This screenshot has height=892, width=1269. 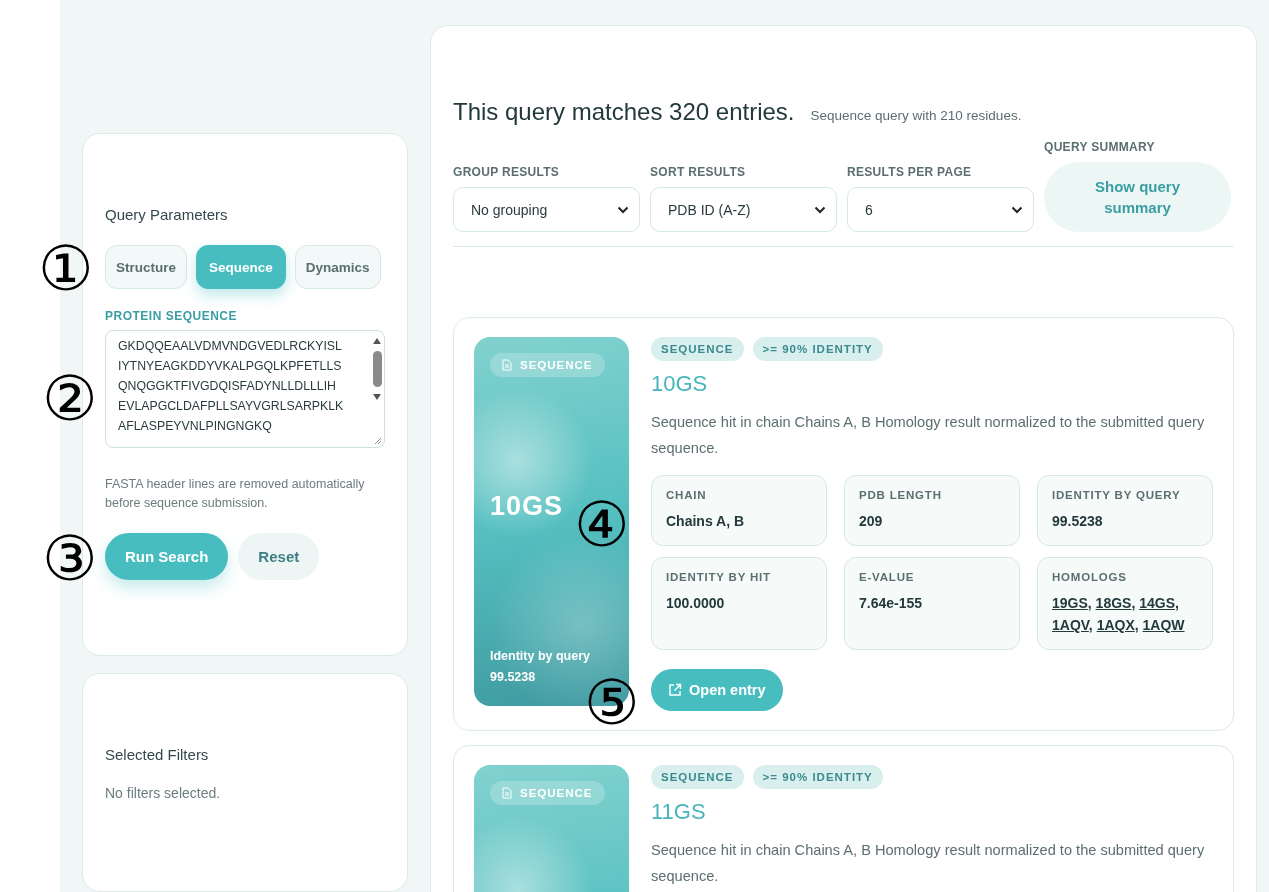 What do you see at coordinates (66, 269) in the screenshot?
I see `annotation-marker: ①` at bounding box center [66, 269].